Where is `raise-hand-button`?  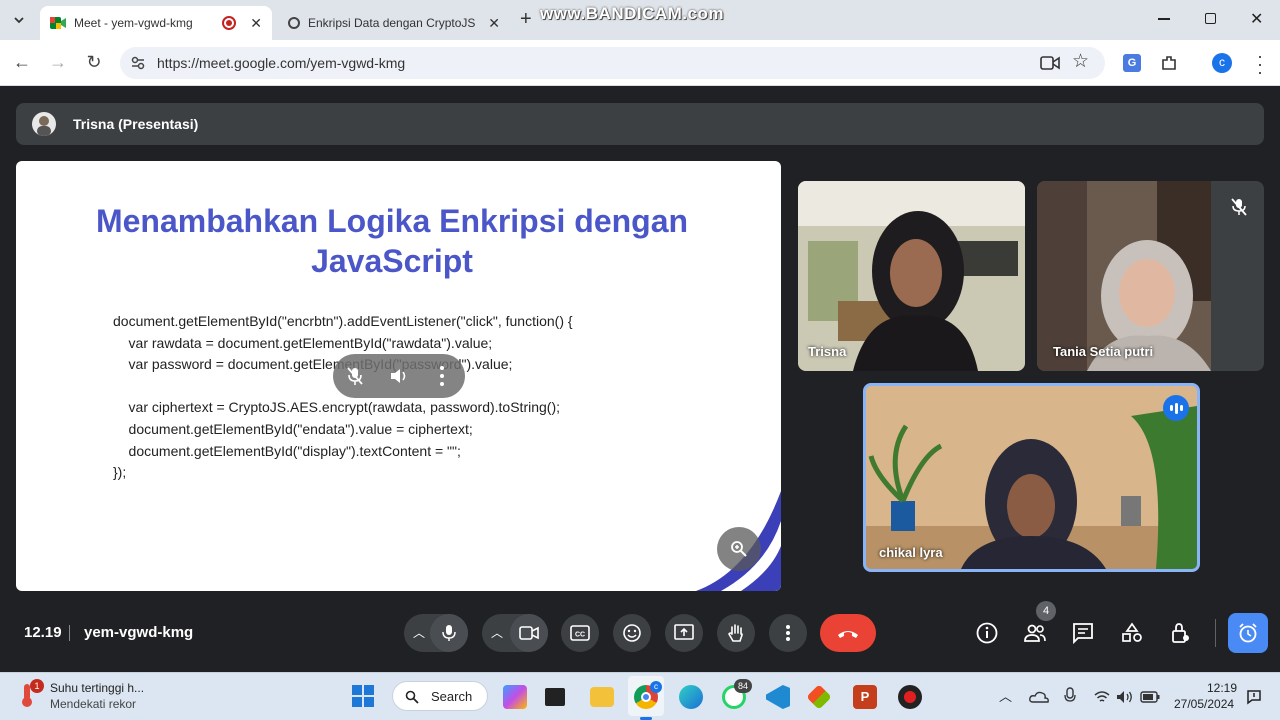 raise-hand-button is located at coordinates (736, 633).